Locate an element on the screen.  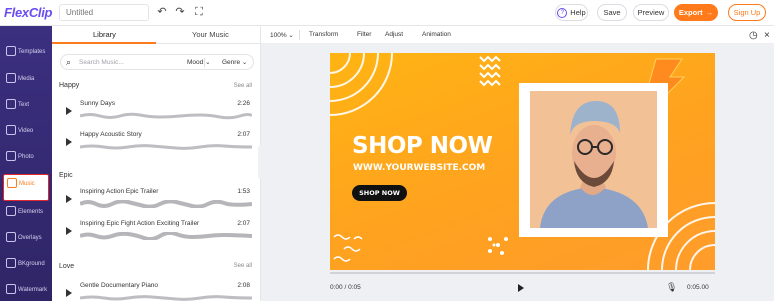
undo-icon: ↶ is located at coordinates (162, 12).